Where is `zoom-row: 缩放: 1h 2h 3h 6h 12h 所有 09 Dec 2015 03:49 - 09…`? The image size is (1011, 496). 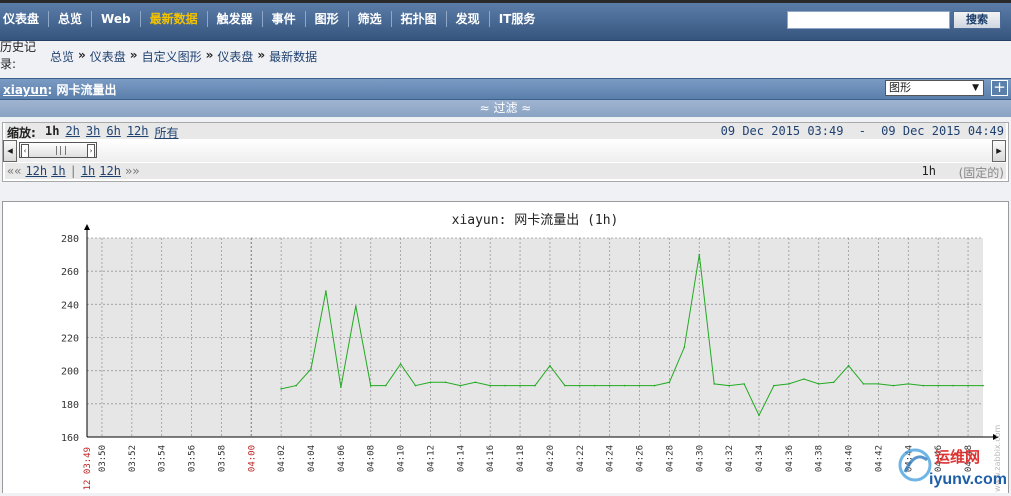
zoom-row: 缩放: 1h 2h 3h 6h 12h 所有 09 Dec 2015 03:49 - 09… is located at coordinates (505, 132).